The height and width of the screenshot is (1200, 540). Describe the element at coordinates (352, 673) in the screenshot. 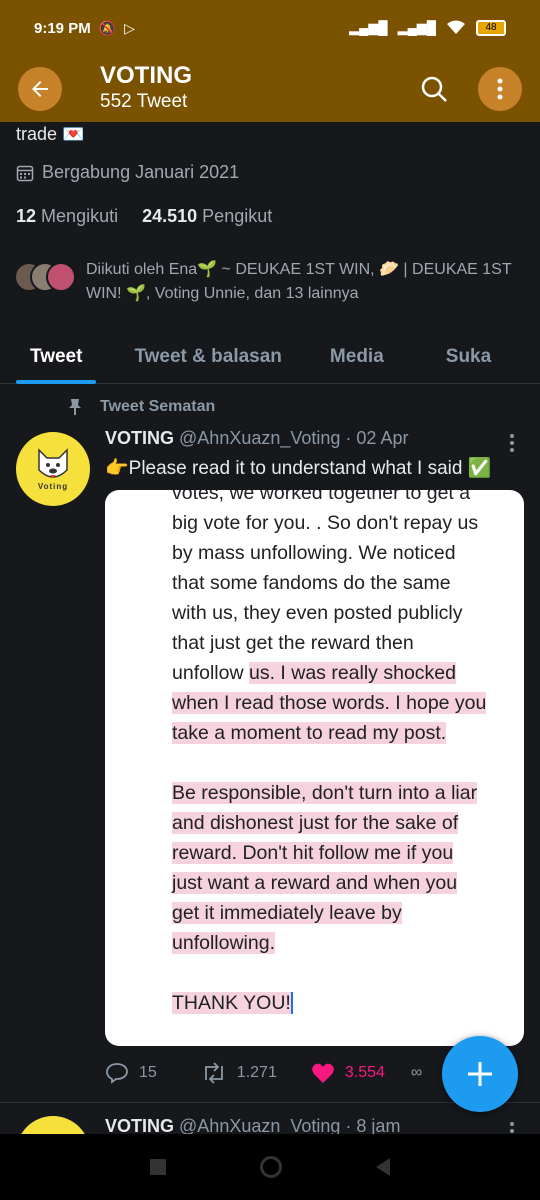

I see `image-line-part-highlighted: us. I was really shocked` at that location.